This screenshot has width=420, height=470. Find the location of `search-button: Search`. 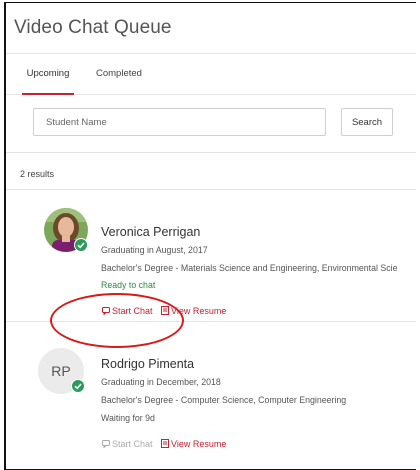

search-button: Search is located at coordinates (367, 122).